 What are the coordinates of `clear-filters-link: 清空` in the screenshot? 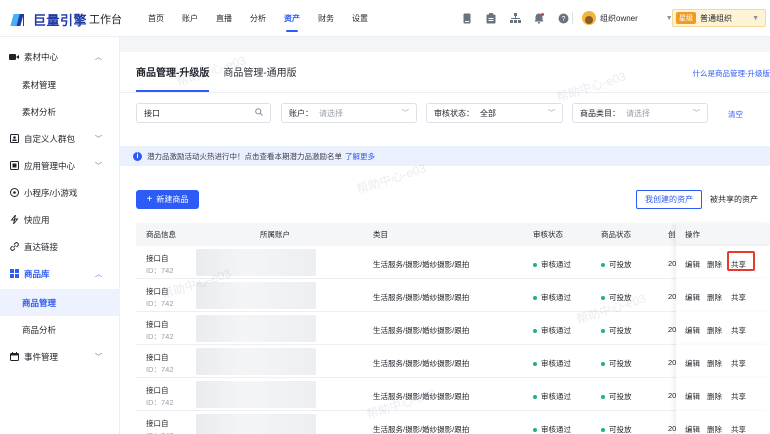 It's located at (735, 114).